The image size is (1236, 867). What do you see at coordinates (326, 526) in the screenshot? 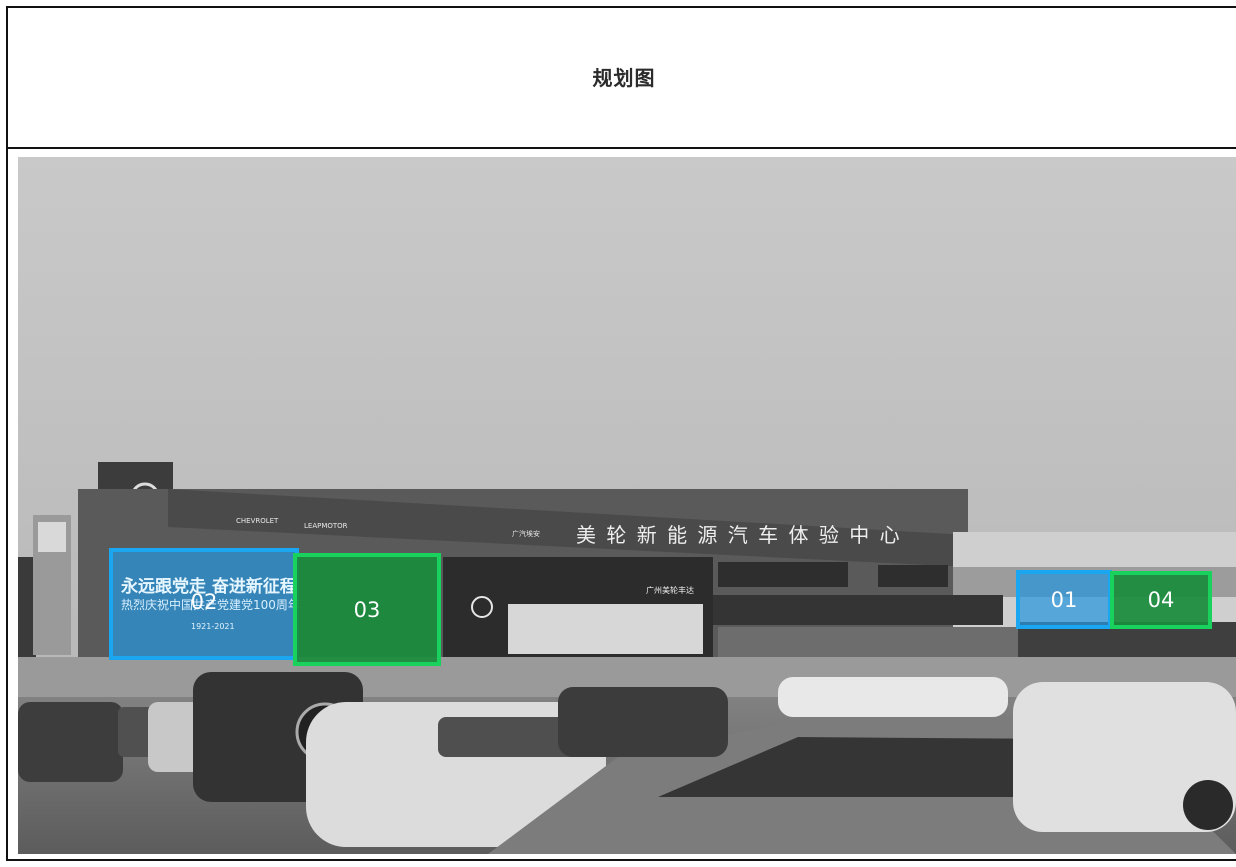
I see `brand-logo-leapmotor: LEAPMOTOR` at bounding box center [326, 526].